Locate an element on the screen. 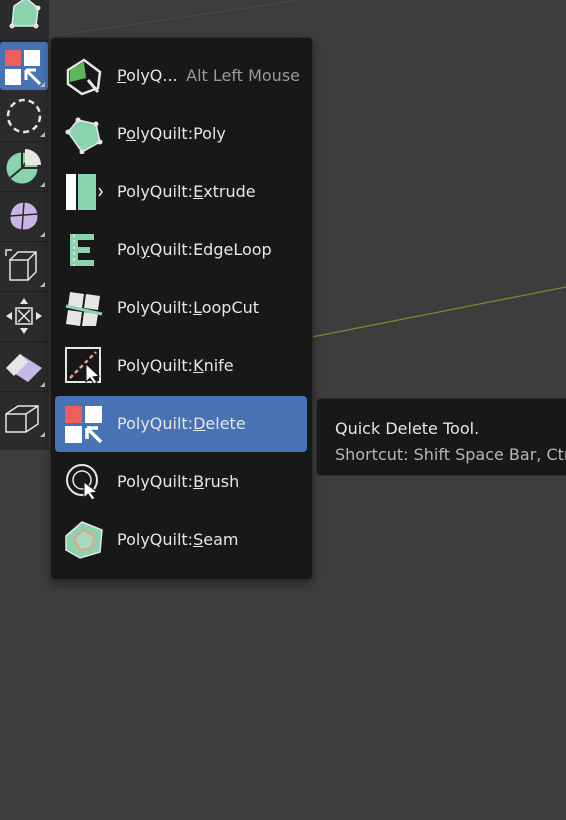 This screenshot has height=820, width=566. tool-sphere is located at coordinates (24, 216).